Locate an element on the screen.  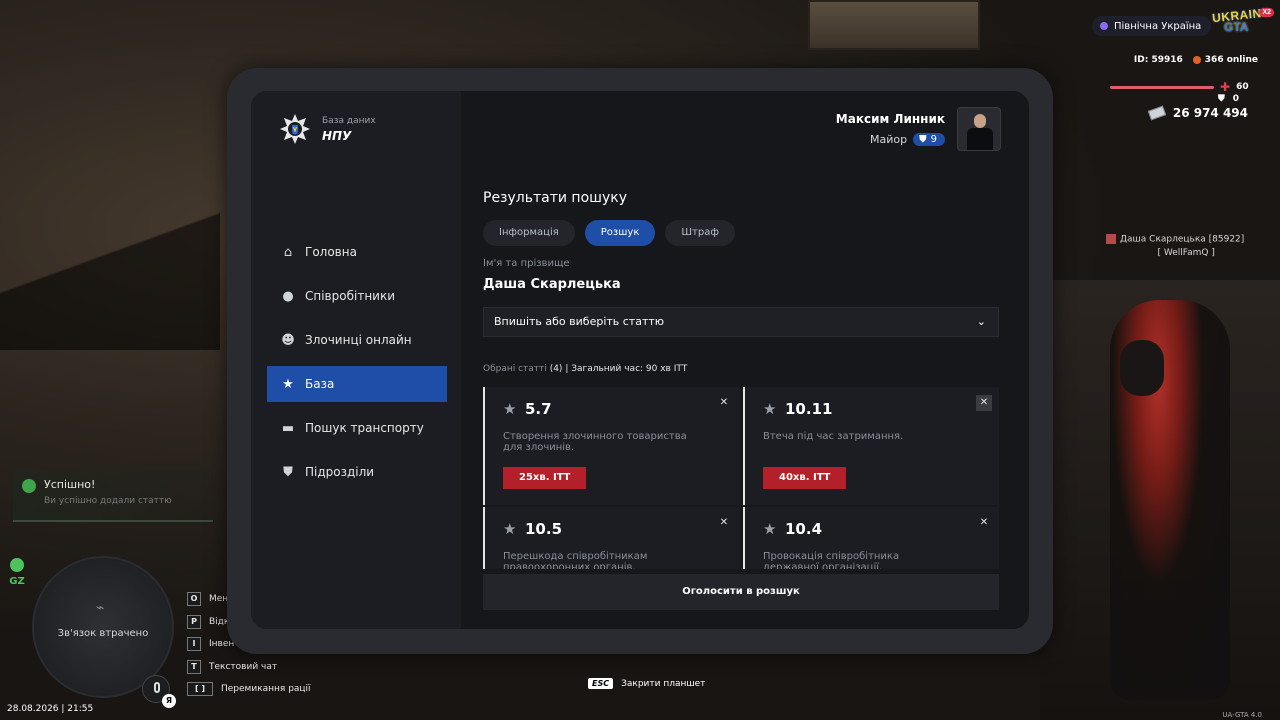
avatar is located at coordinates (979, 129).